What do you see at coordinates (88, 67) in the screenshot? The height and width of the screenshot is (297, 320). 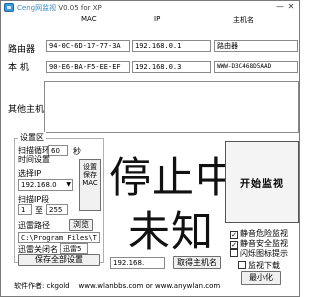 I see `local-mac-field: 90-E6-BA-F5-EE-EF` at bounding box center [88, 67].